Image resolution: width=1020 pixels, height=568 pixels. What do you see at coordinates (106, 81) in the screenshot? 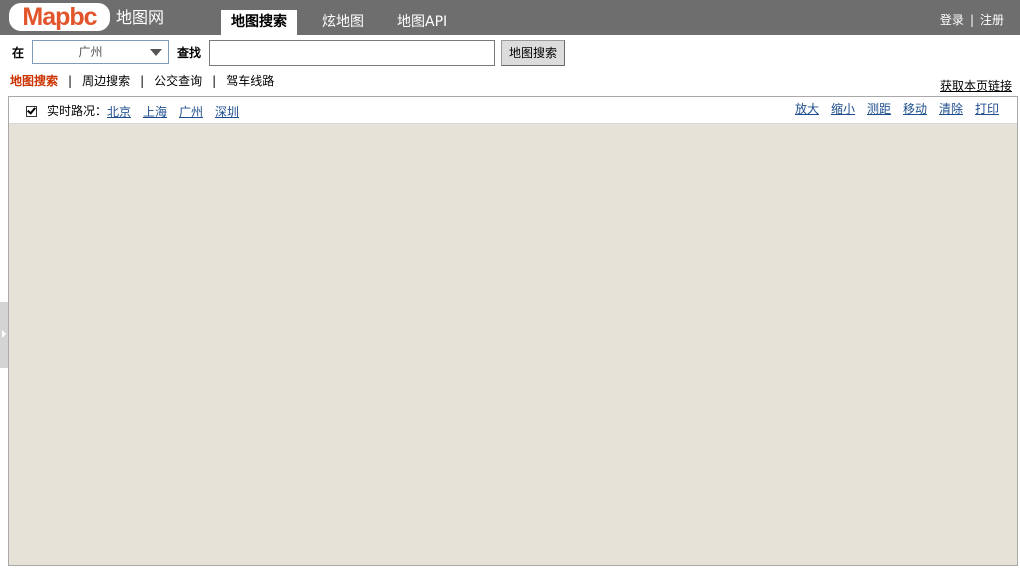
I see `subnav-nearby-search: 周边搜索` at bounding box center [106, 81].